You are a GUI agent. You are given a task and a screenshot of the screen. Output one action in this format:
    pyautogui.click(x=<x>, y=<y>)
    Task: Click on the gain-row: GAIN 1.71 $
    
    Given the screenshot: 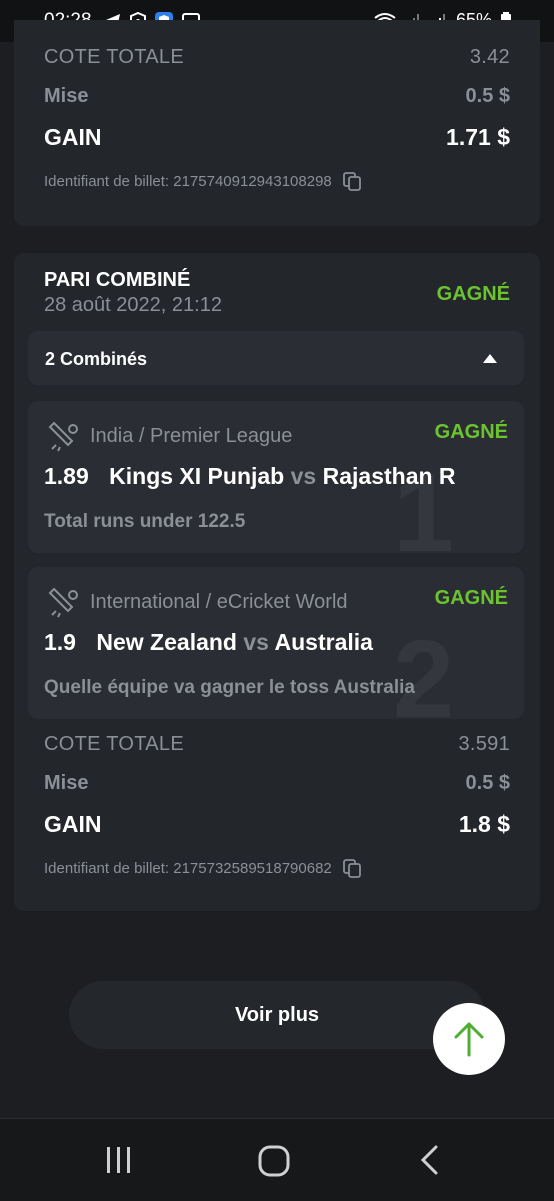 What is the action you would take?
    pyautogui.click(x=277, y=137)
    